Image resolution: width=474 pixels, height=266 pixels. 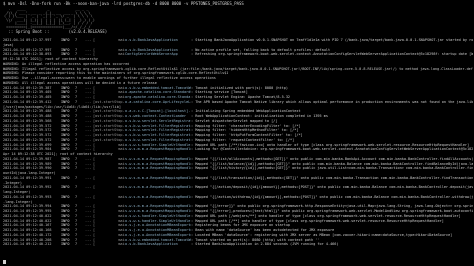 What do you see at coordinates (27, 244) in the screenshot?
I see `log-timestamp: 2021-04-14 09:12:40.212` at bounding box center [27, 244].